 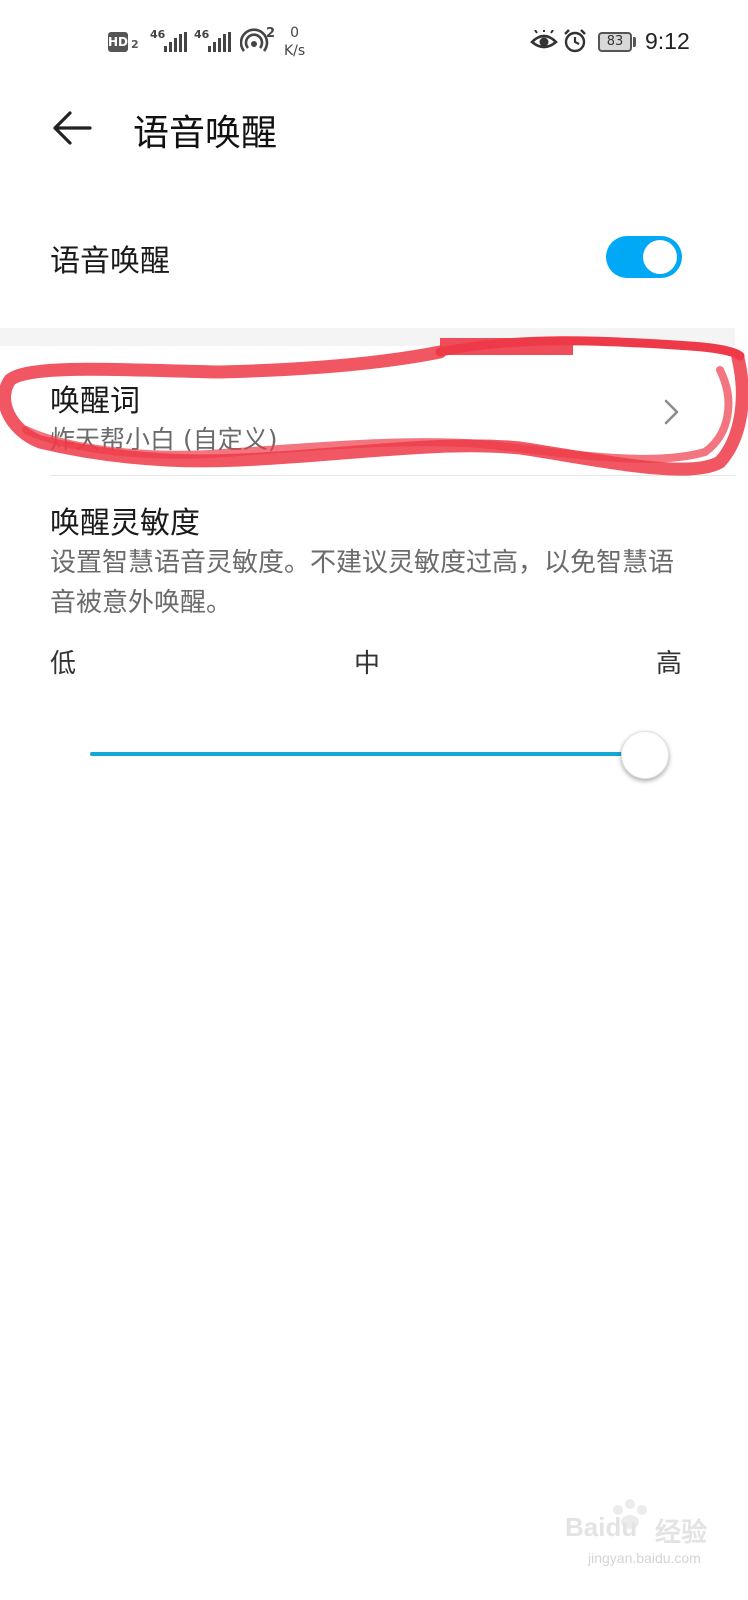 I want to click on hd-voice-badge: HD, so click(x=118, y=42).